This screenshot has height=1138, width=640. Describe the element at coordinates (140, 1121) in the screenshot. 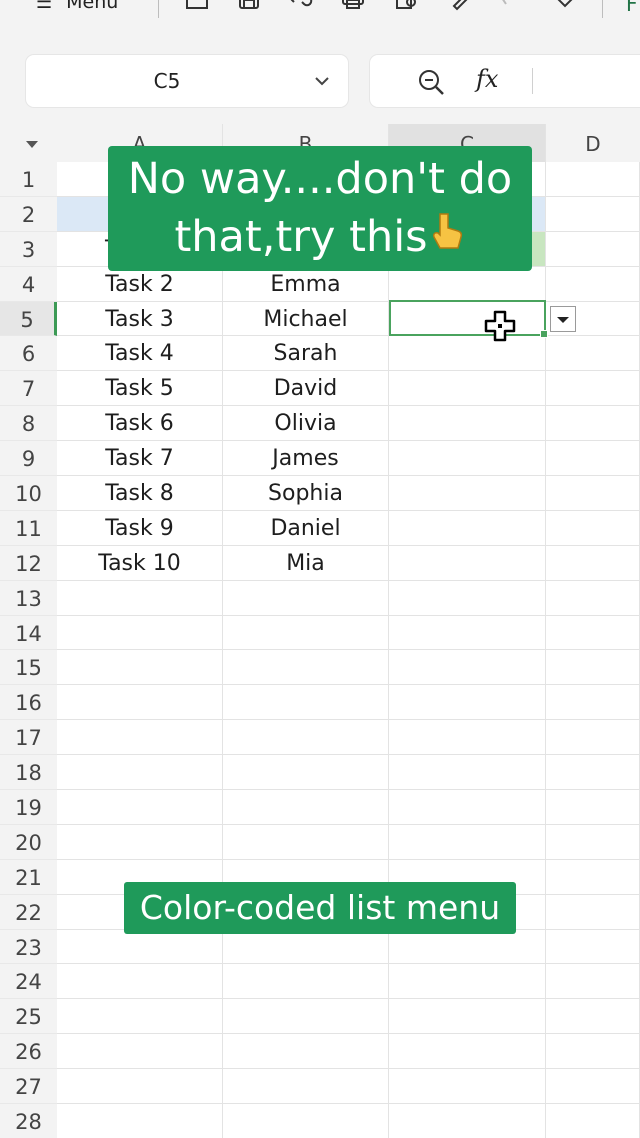

I see `cell-a28` at that location.